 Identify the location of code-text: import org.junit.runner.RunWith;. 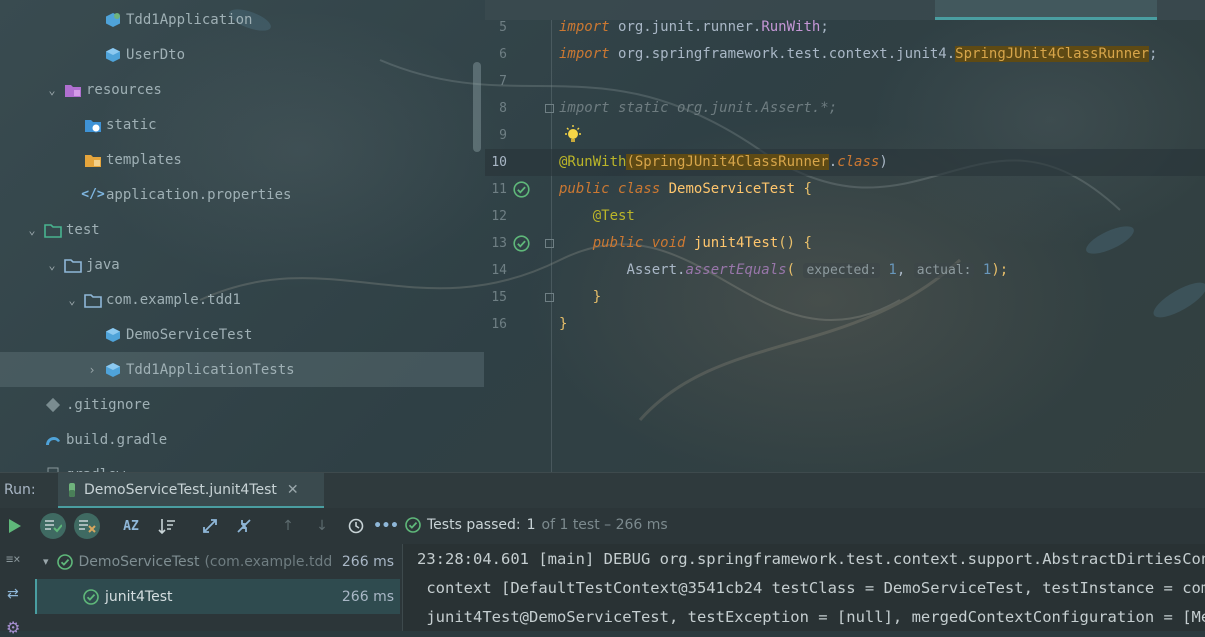
(694, 27).